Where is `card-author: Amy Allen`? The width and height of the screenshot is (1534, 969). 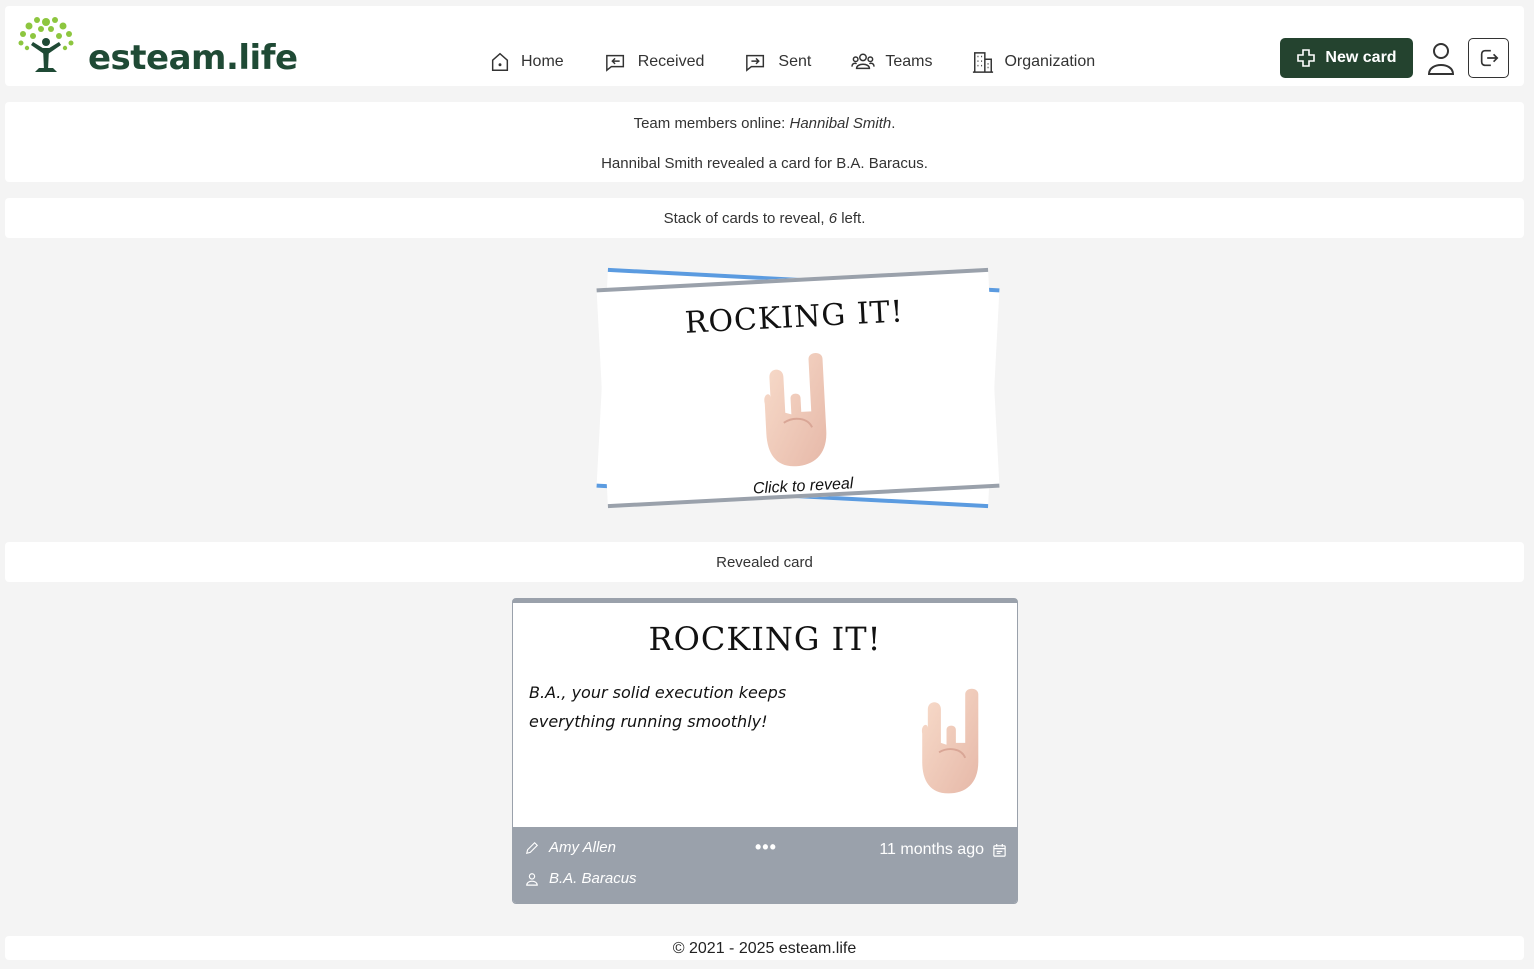 card-author: Amy Allen is located at coordinates (570, 847).